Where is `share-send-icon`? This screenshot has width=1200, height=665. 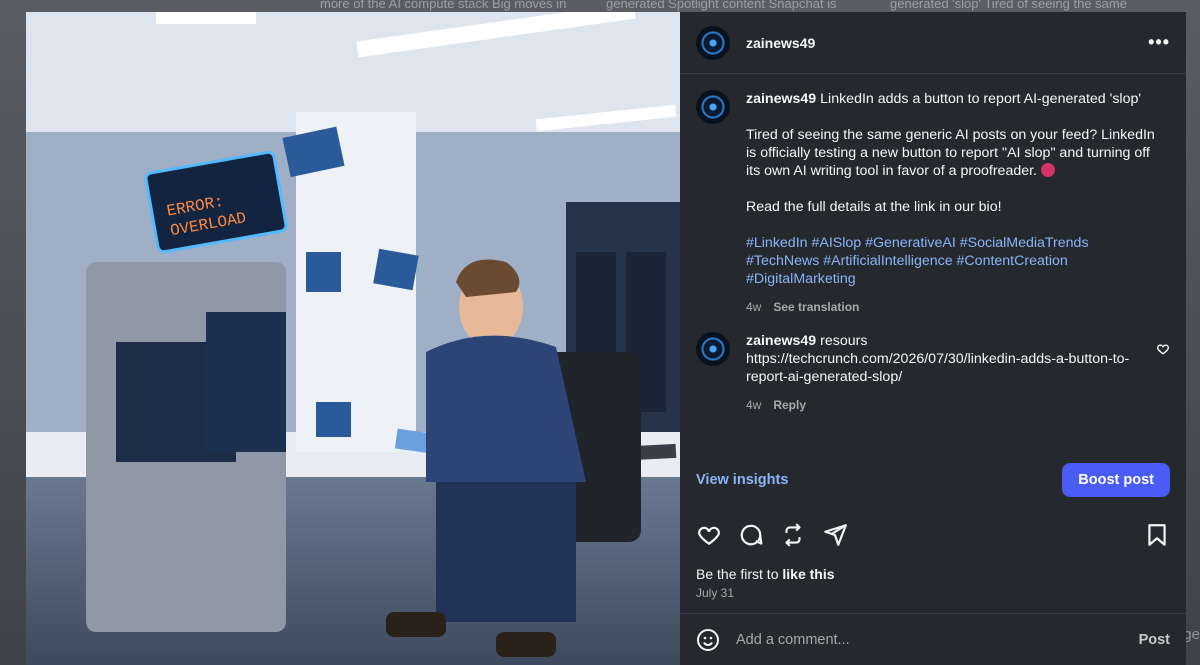 share-send-icon is located at coordinates (835, 535).